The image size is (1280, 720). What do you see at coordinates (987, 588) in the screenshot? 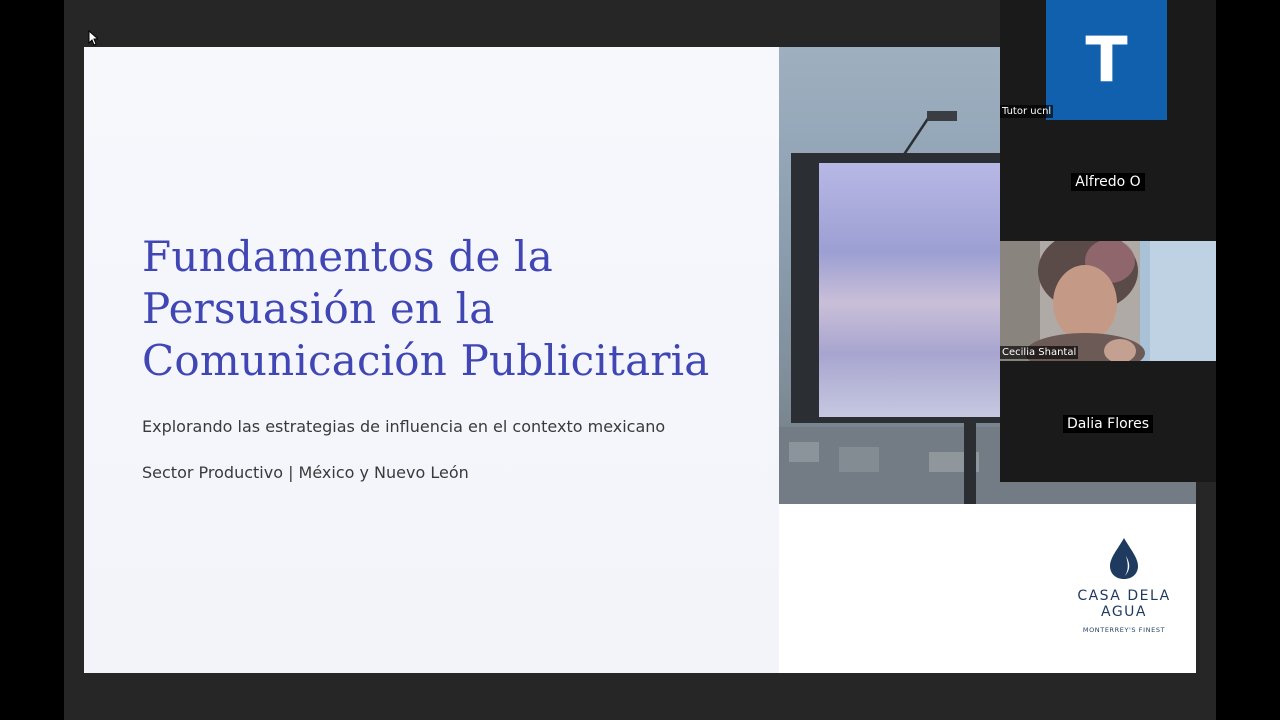
I see `logo-area: CASA DELA AGUA MONTERREY'S FINEST` at bounding box center [987, 588].